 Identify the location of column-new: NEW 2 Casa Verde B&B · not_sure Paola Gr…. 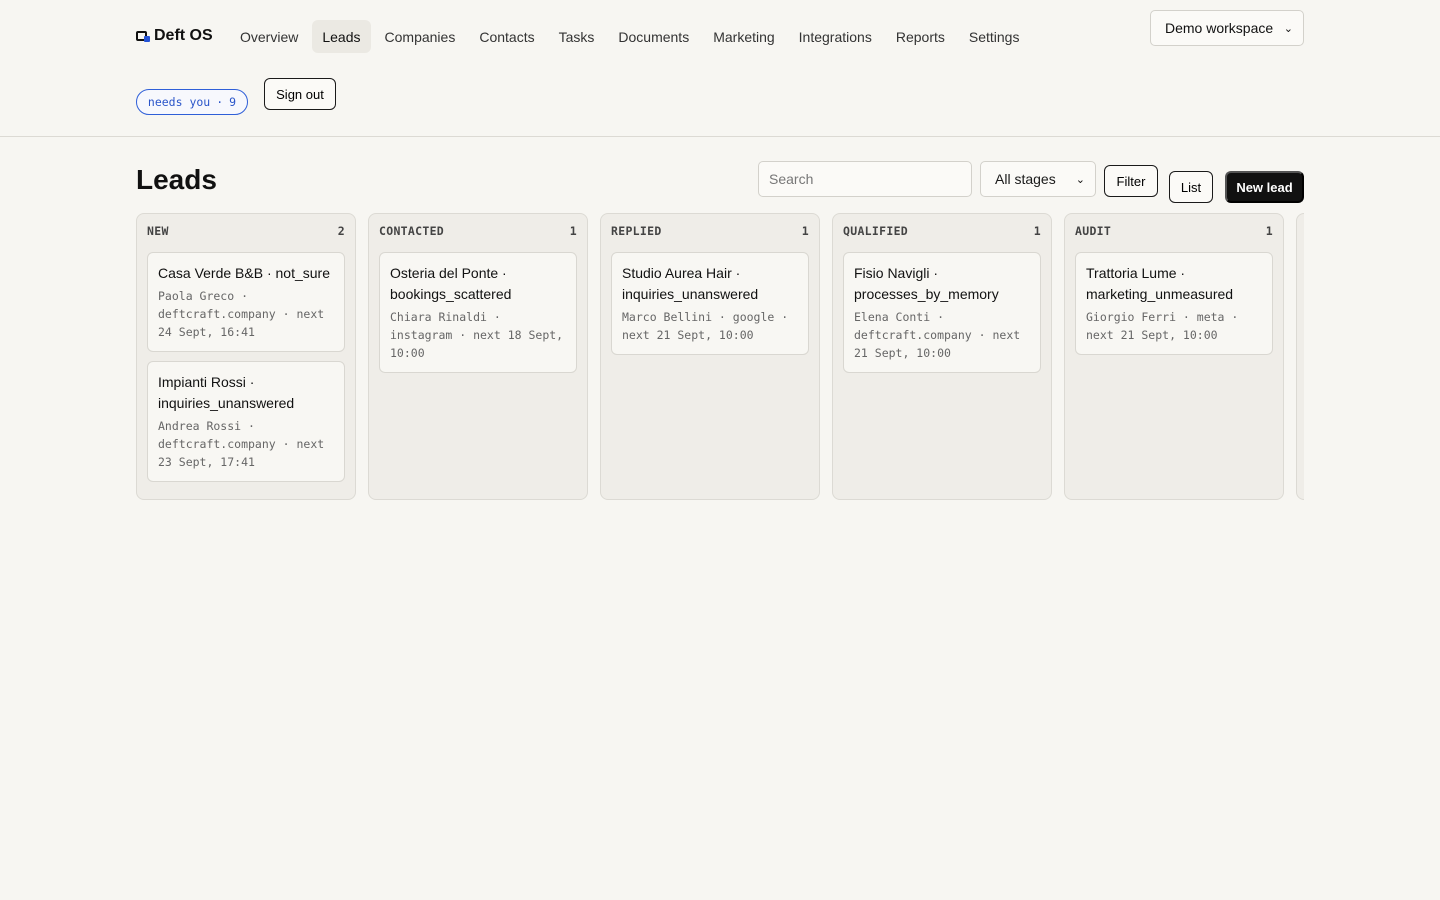
(246, 356).